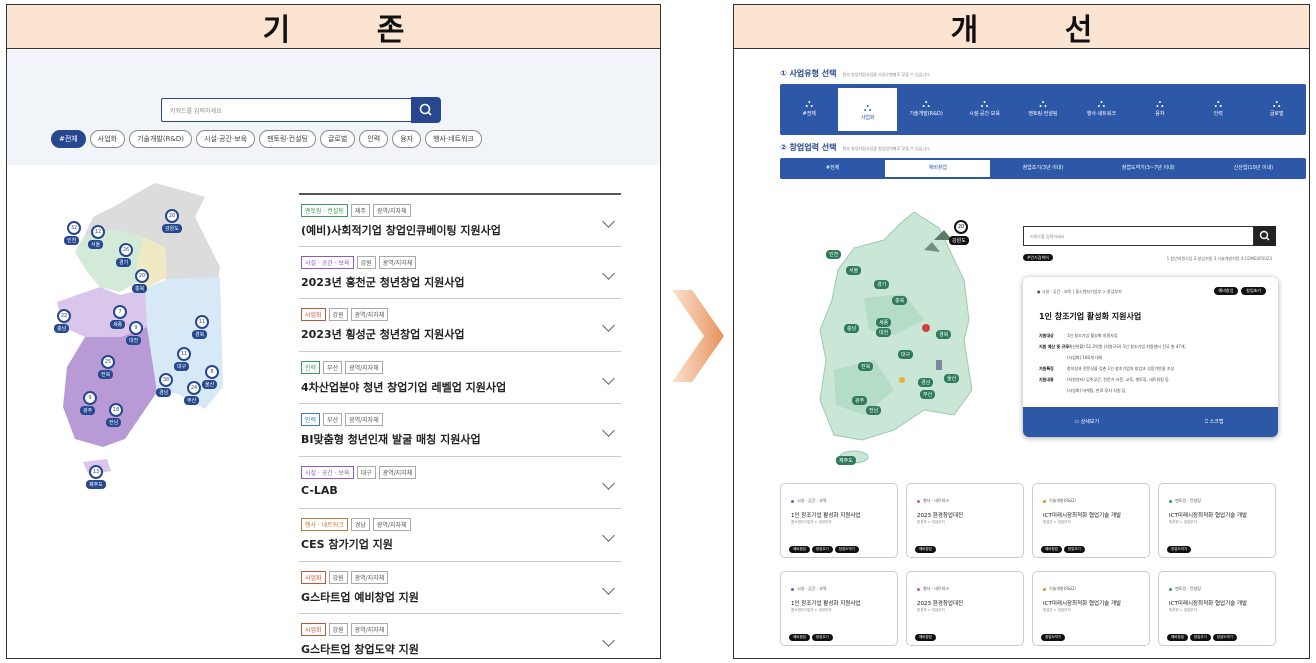 This screenshot has width=1316, height=663. Describe the element at coordinates (1218, 109) in the screenshot. I see `business-type-tab: ⛬ 인력` at that location.